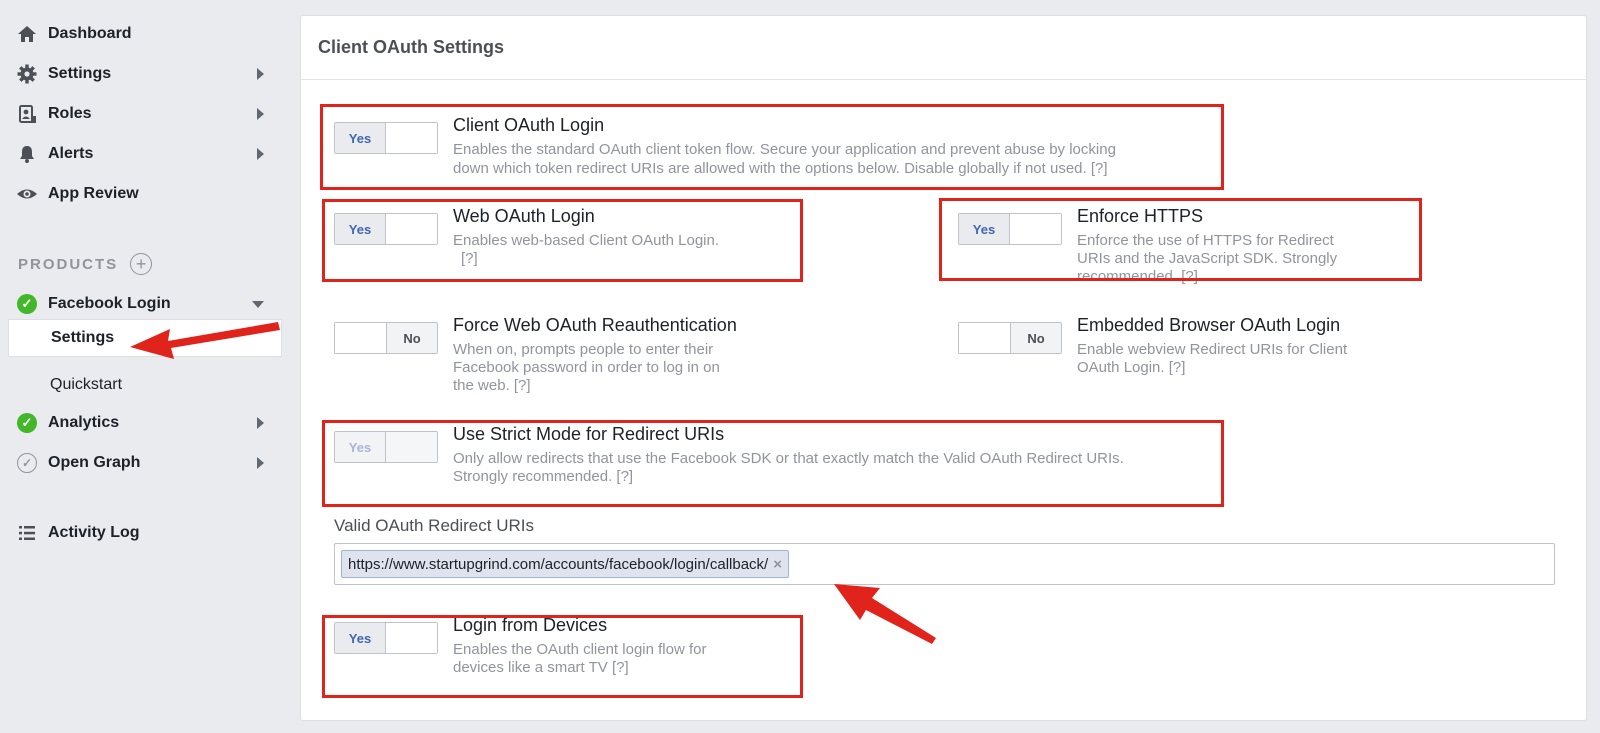  Describe the element at coordinates (27, 154) in the screenshot. I see `bell-icon` at that location.